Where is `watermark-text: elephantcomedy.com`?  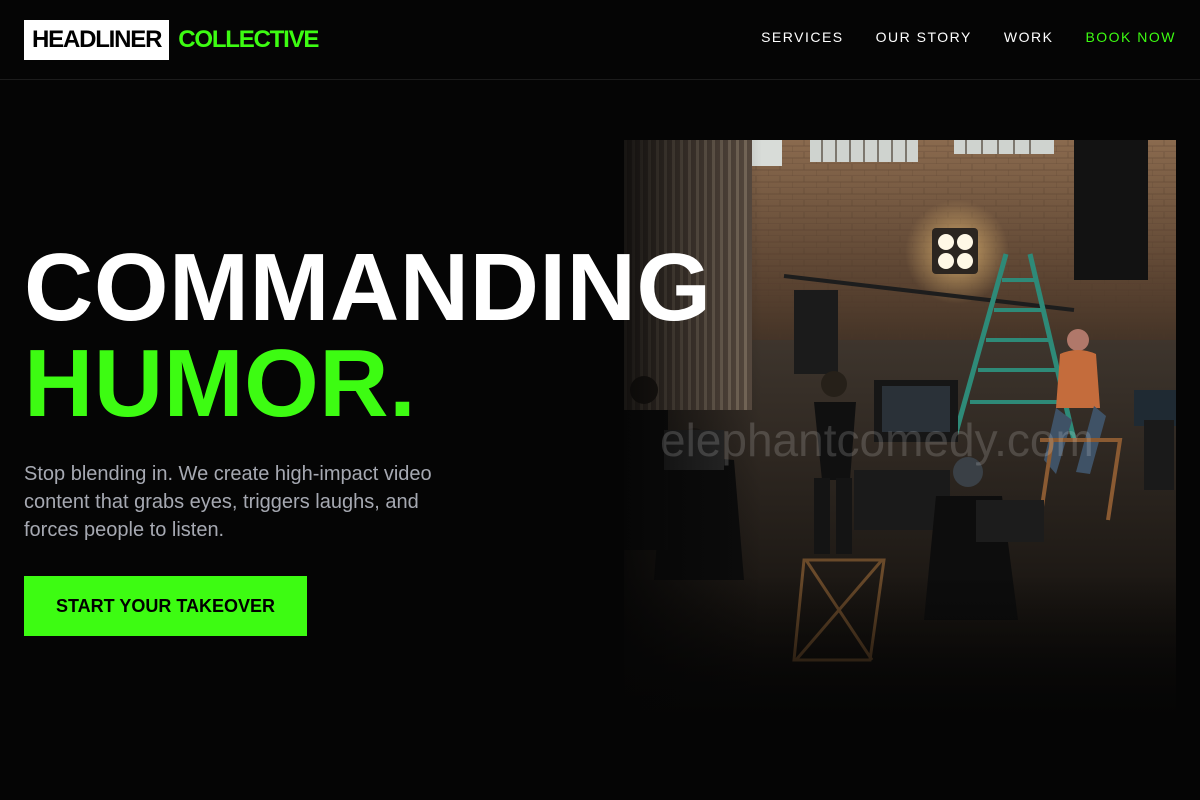 watermark-text: elephantcomedy.com is located at coordinates (877, 440).